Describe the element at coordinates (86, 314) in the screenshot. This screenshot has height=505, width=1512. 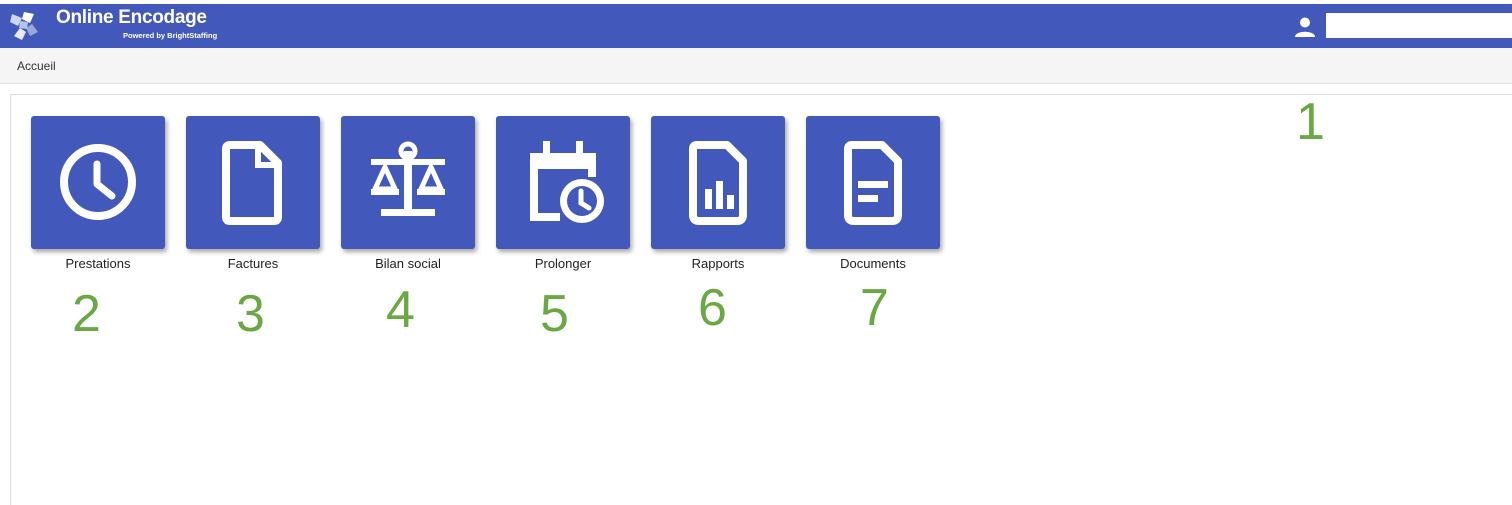
I see `callout-2: 2` at that location.